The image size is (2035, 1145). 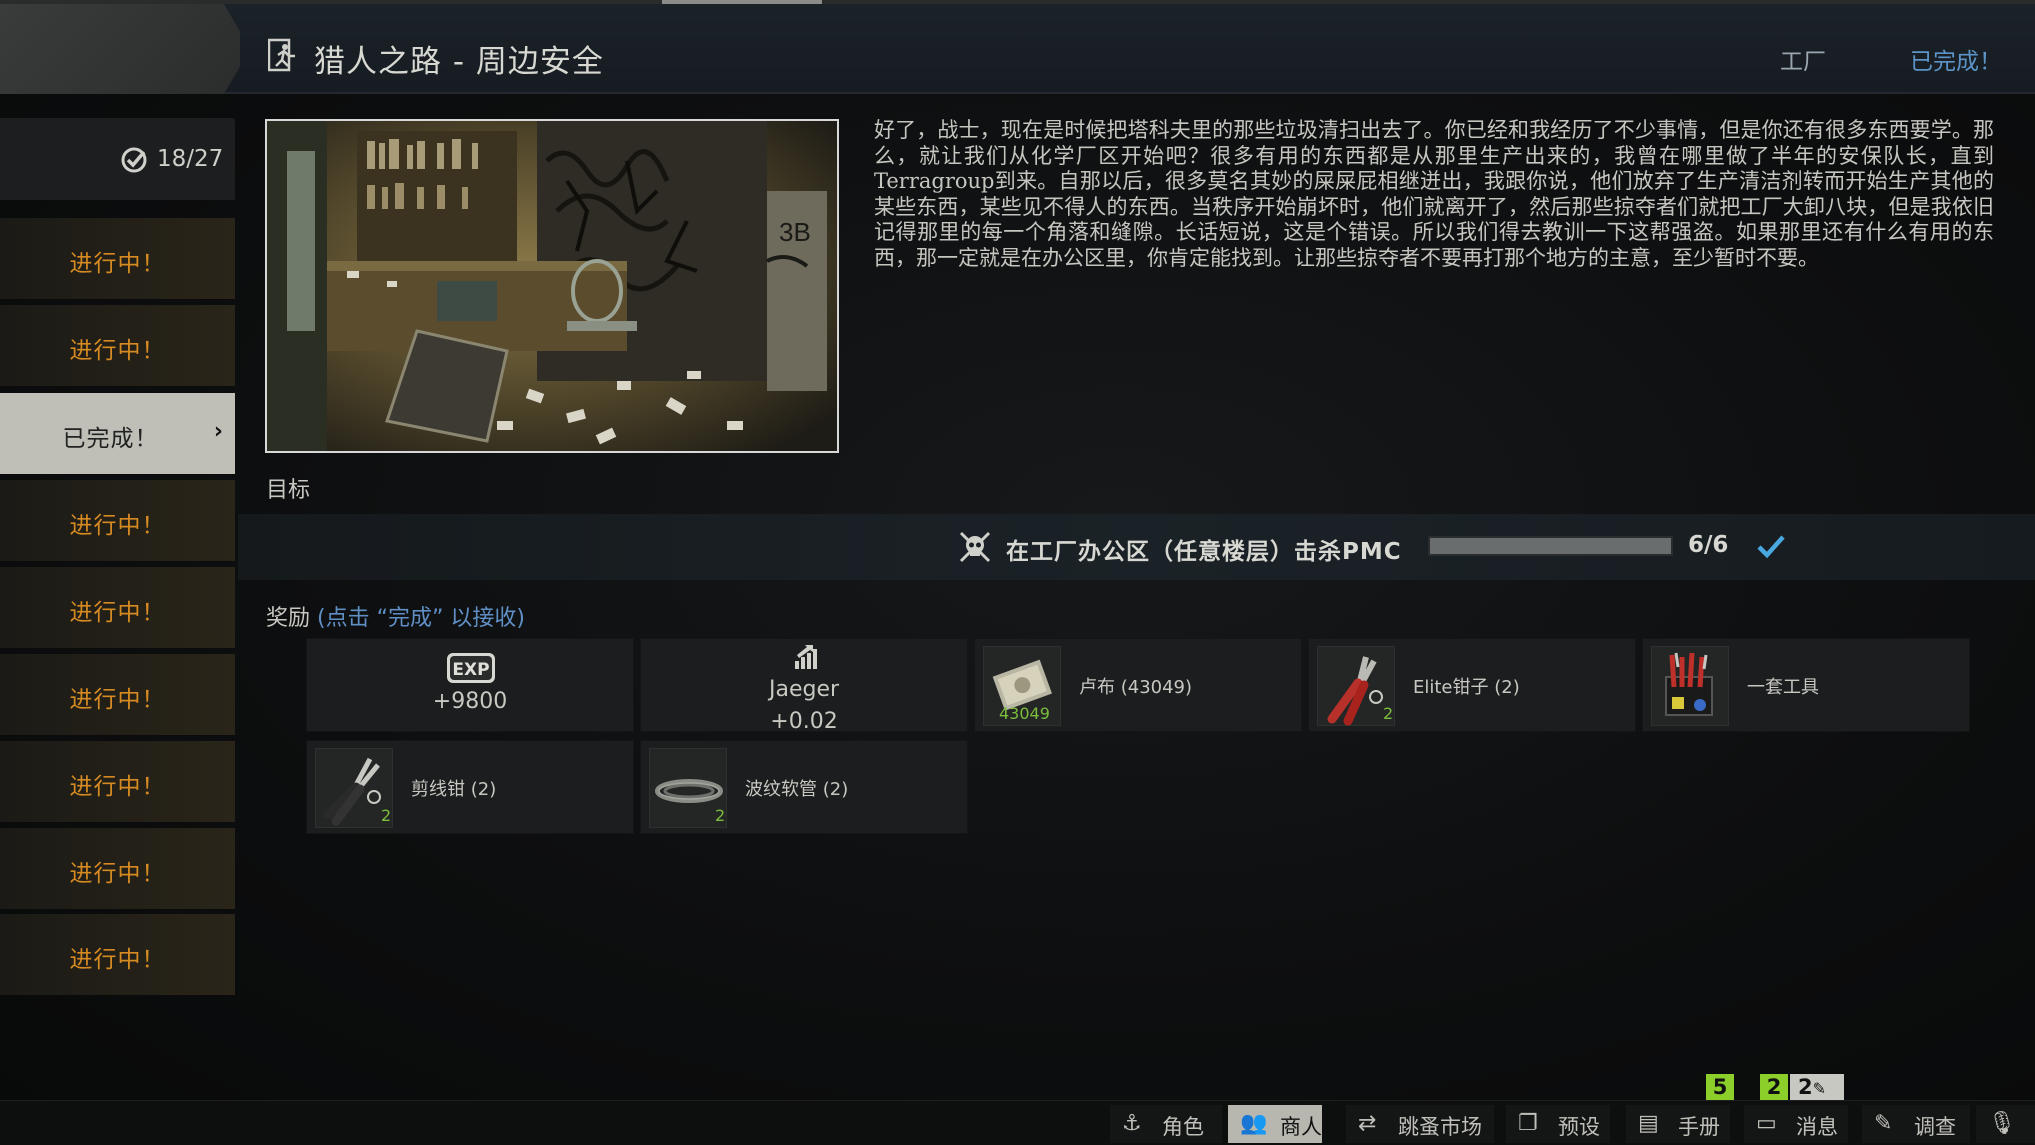 I want to click on quest-location: 工厂, so click(x=1803, y=62).